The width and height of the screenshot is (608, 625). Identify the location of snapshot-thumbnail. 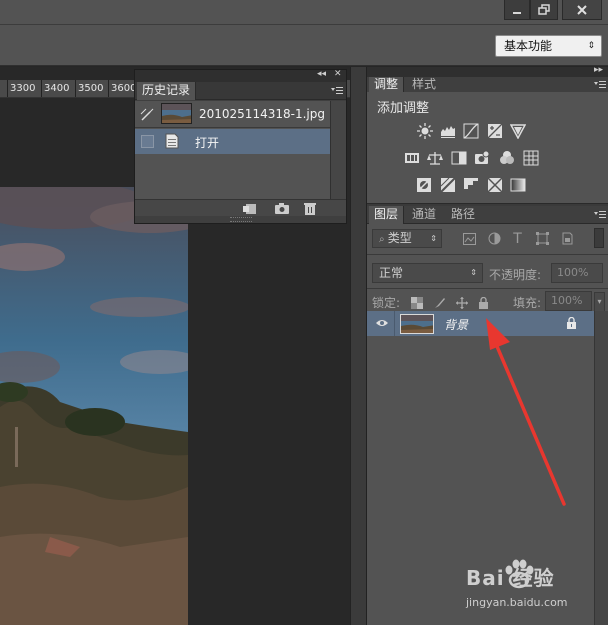
(176, 113).